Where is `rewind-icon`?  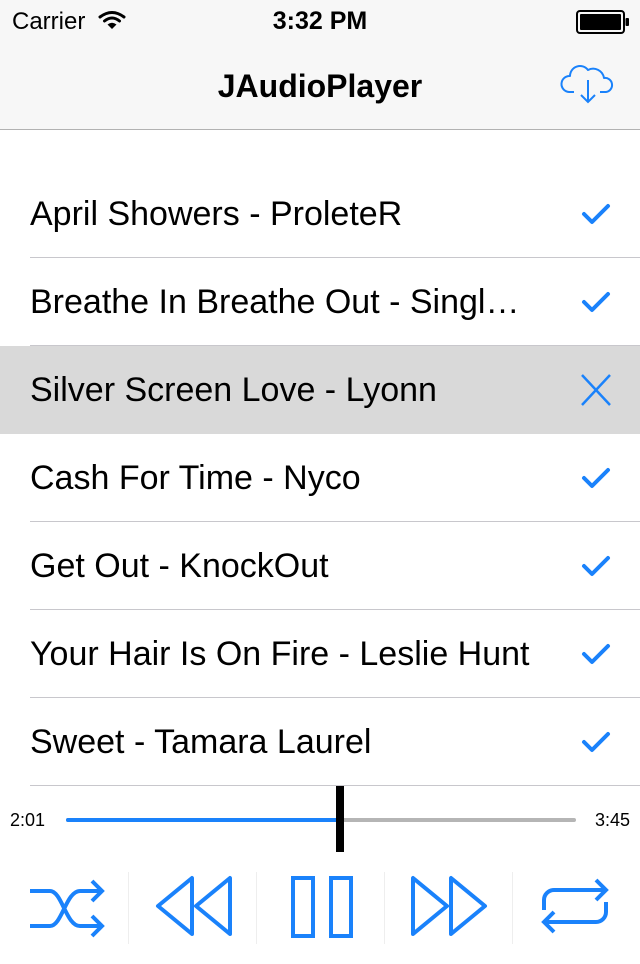 rewind-icon is located at coordinates (194, 906).